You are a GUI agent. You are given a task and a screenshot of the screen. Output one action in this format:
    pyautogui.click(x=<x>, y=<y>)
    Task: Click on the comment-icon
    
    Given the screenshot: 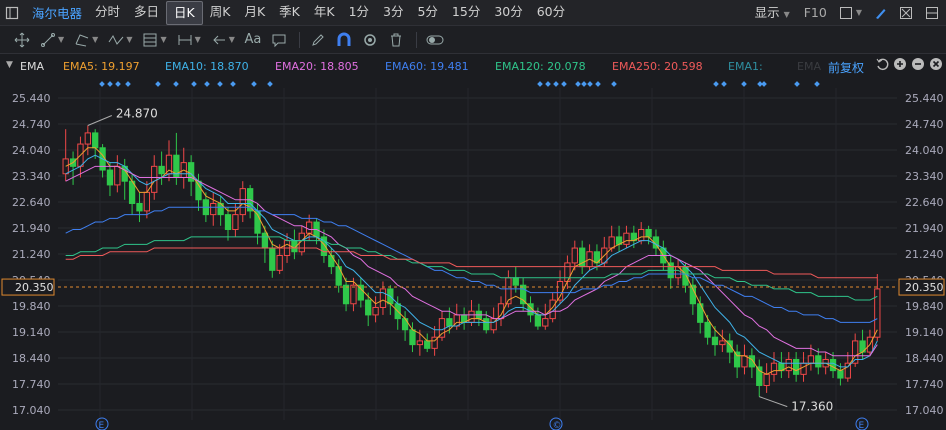 What is the action you would take?
    pyautogui.click(x=279, y=40)
    